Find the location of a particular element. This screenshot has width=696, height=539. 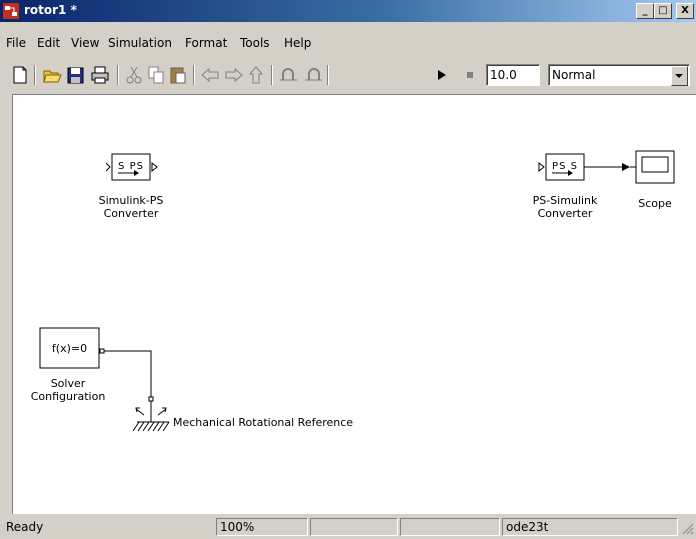

solver-label-line2: Configuration is located at coordinates (68, 396).